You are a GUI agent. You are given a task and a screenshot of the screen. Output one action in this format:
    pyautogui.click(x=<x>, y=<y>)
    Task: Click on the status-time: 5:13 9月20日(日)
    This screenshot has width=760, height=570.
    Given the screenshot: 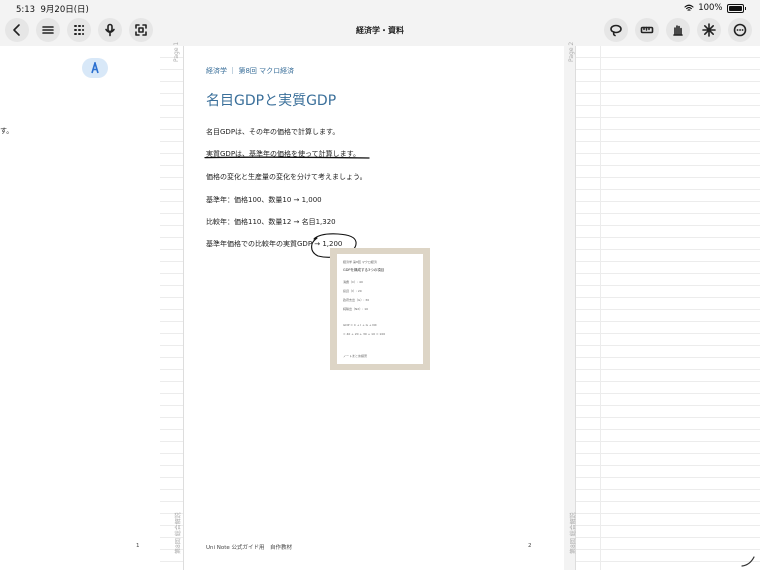 What is the action you would take?
    pyautogui.click(x=52, y=9)
    